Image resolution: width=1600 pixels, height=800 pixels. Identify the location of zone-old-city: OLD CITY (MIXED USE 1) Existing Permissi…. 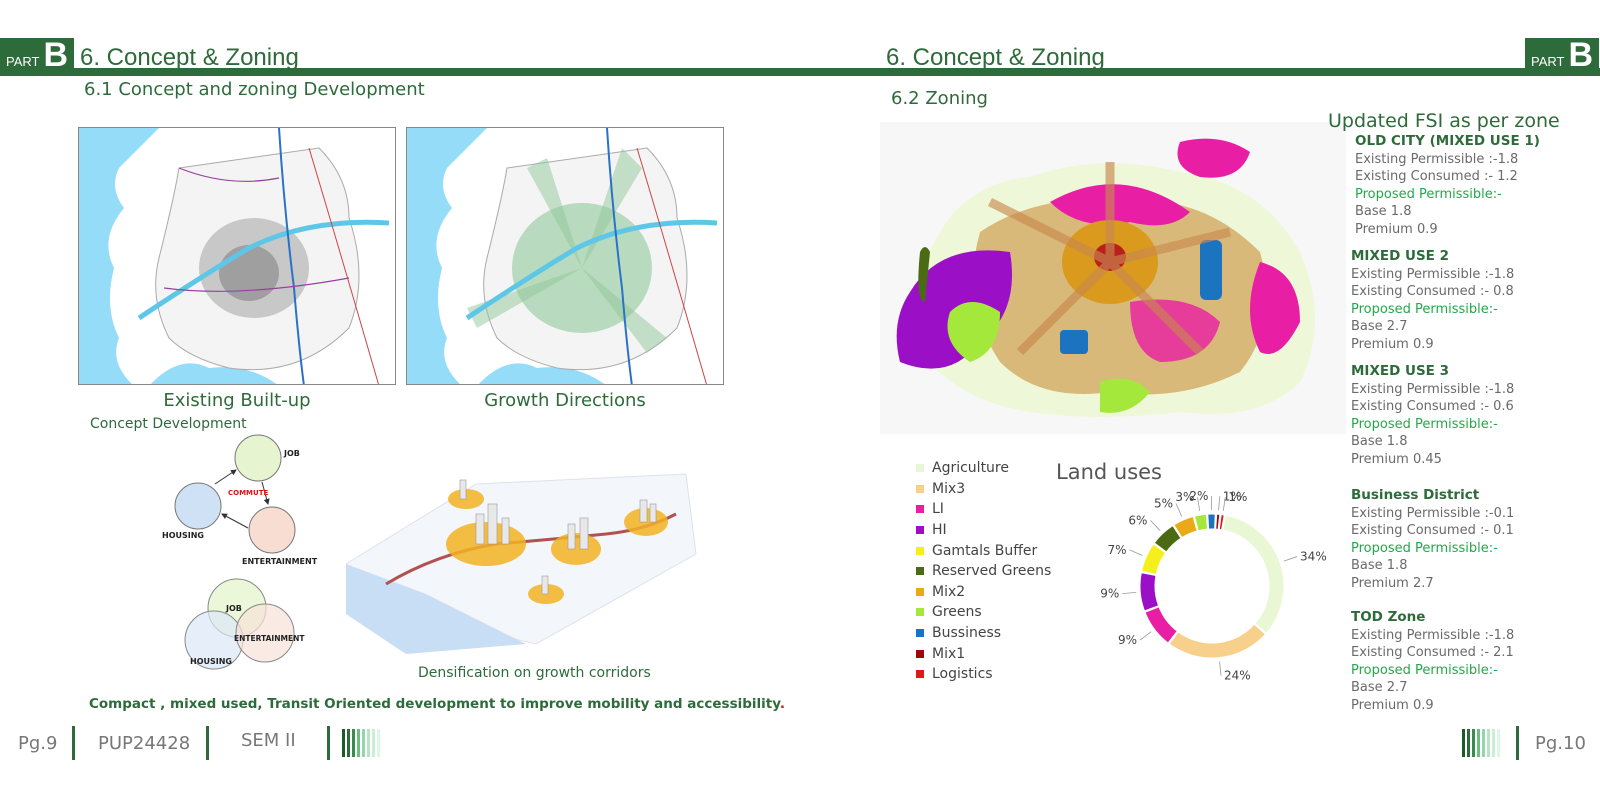
(1447, 185).